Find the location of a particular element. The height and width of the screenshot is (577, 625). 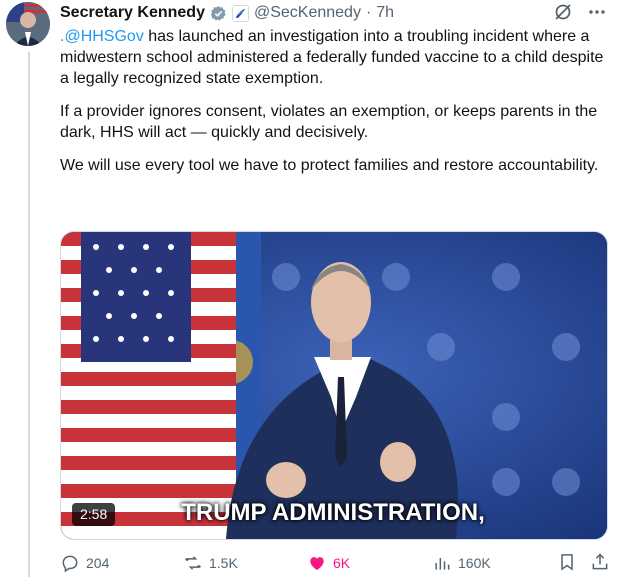

reply-count: 204 is located at coordinates (98, 563).